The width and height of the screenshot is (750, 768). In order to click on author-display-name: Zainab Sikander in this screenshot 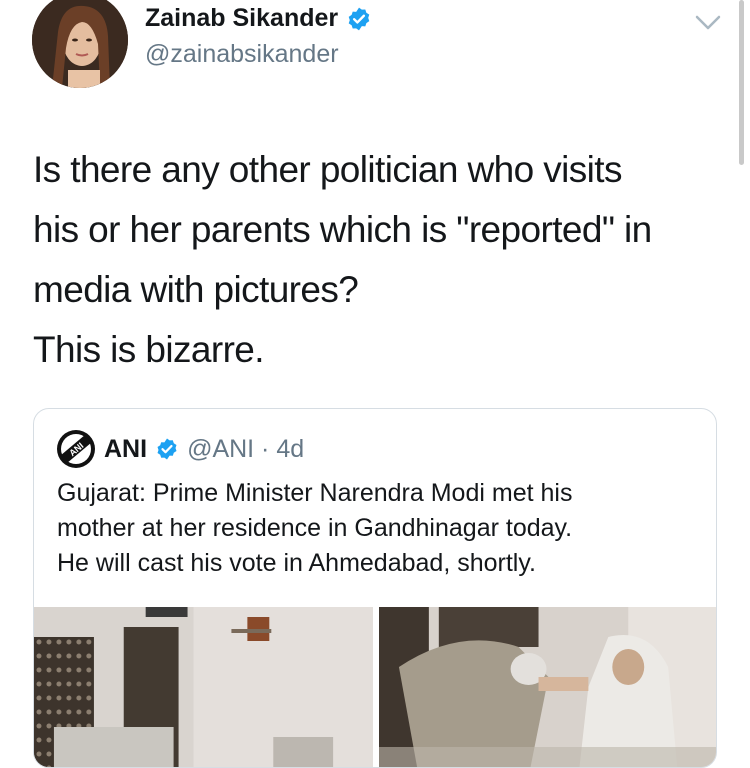, I will do `click(241, 18)`.